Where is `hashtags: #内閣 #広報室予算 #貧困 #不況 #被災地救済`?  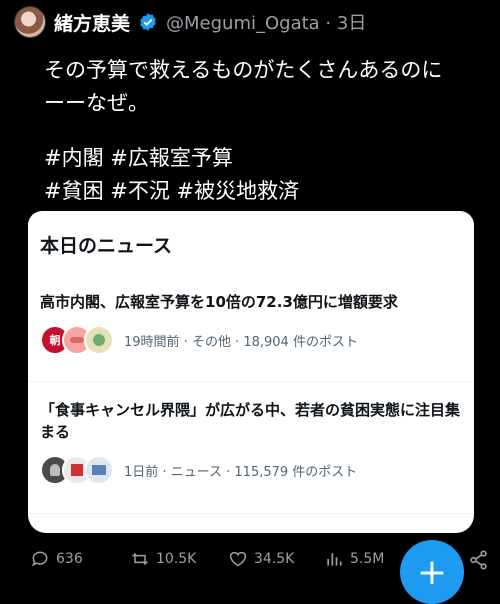 hashtags: #内閣 #広報室予算 #貧困 #不況 #被災地救済 is located at coordinates (171, 175).